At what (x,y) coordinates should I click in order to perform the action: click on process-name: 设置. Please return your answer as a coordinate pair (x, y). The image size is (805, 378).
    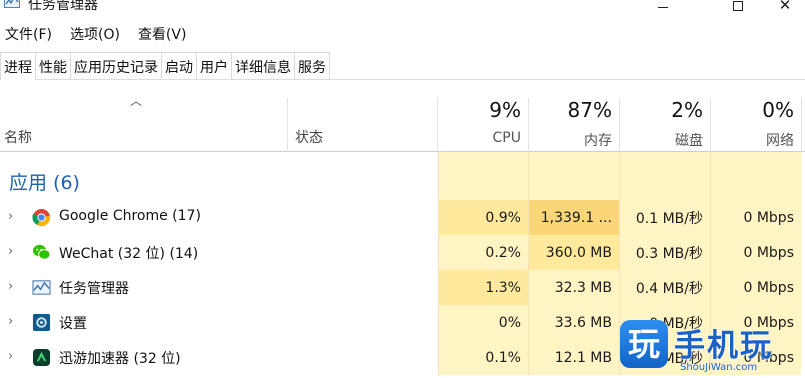
    Looking at the image, I should click on (73, 324).